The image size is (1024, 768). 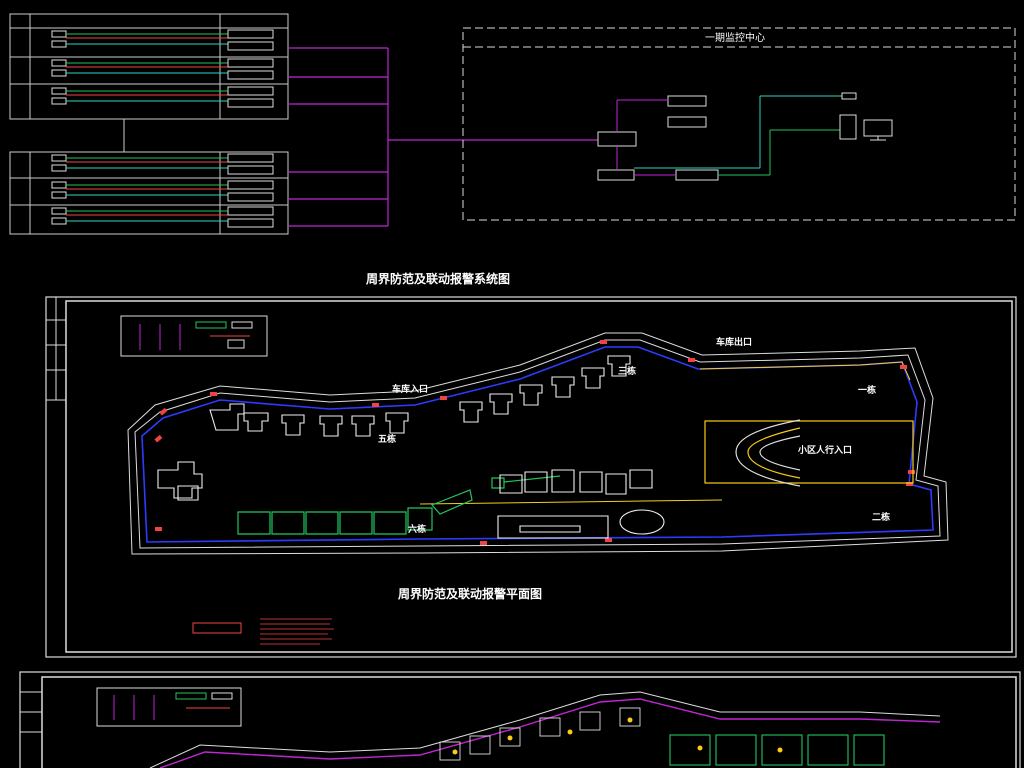 I want to click on label-garage-entry: 车库入口, so click(x=410, y=389).